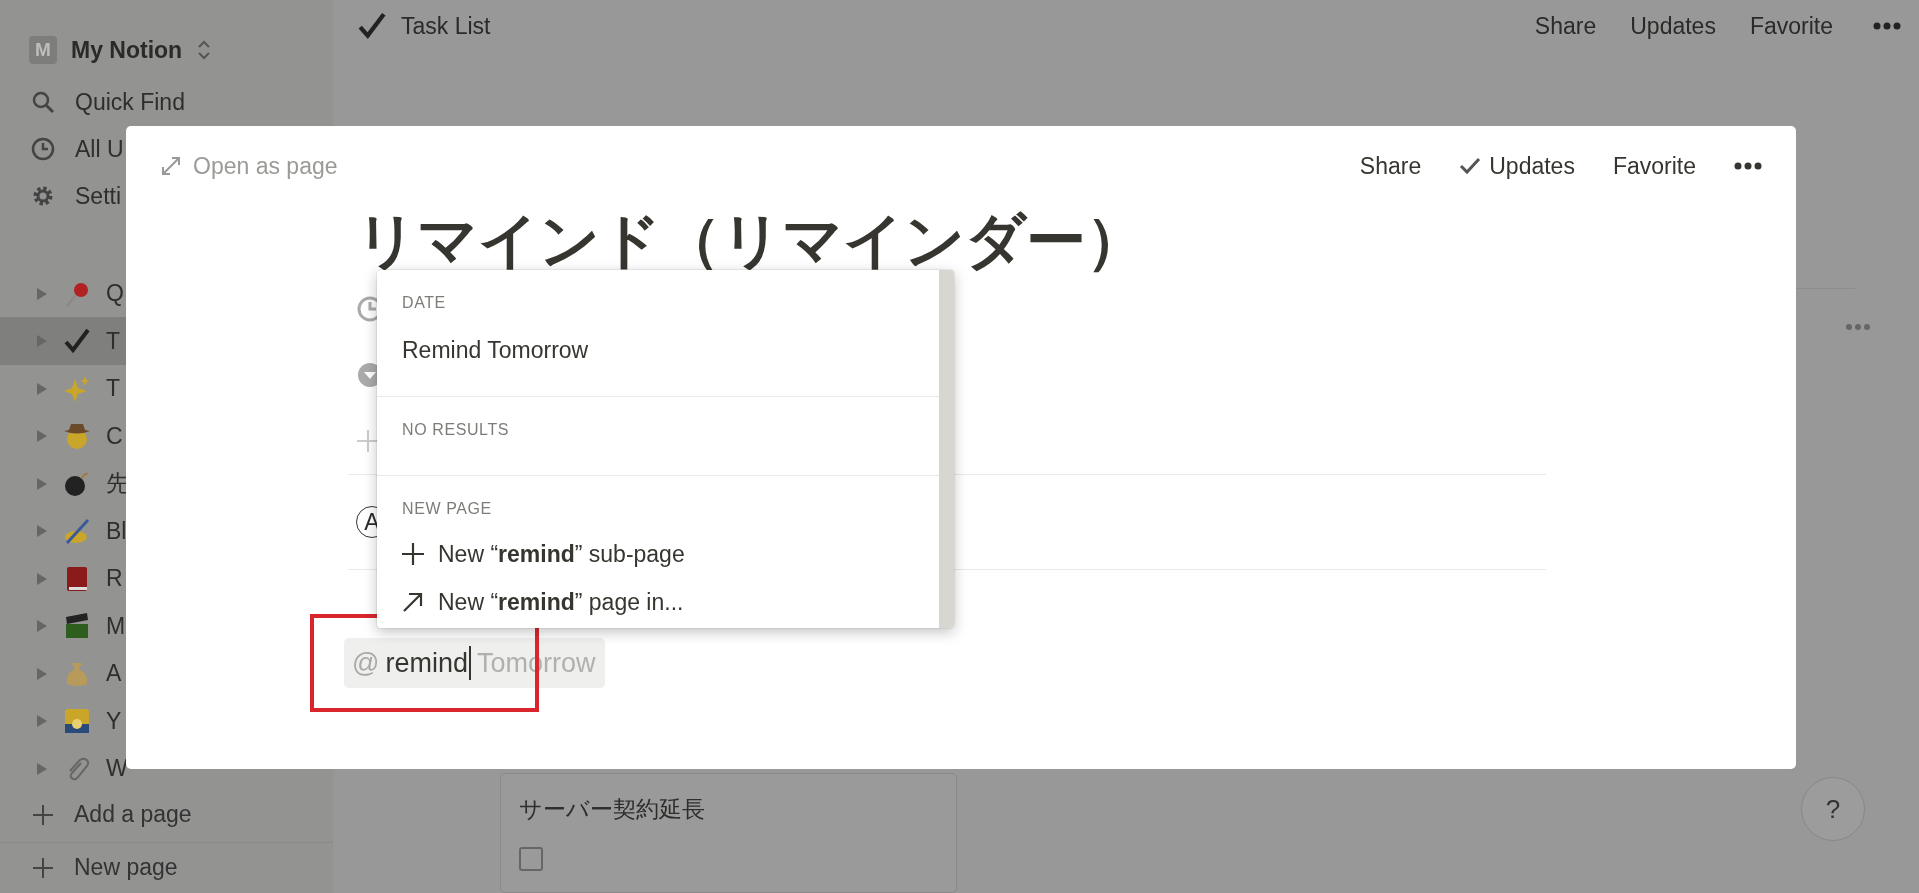 The height and width of the screenshot is (893, 1919). Describe the element at coordinates (1565, 26) in the screenshot. I see `topbar-action: Share` at that location.